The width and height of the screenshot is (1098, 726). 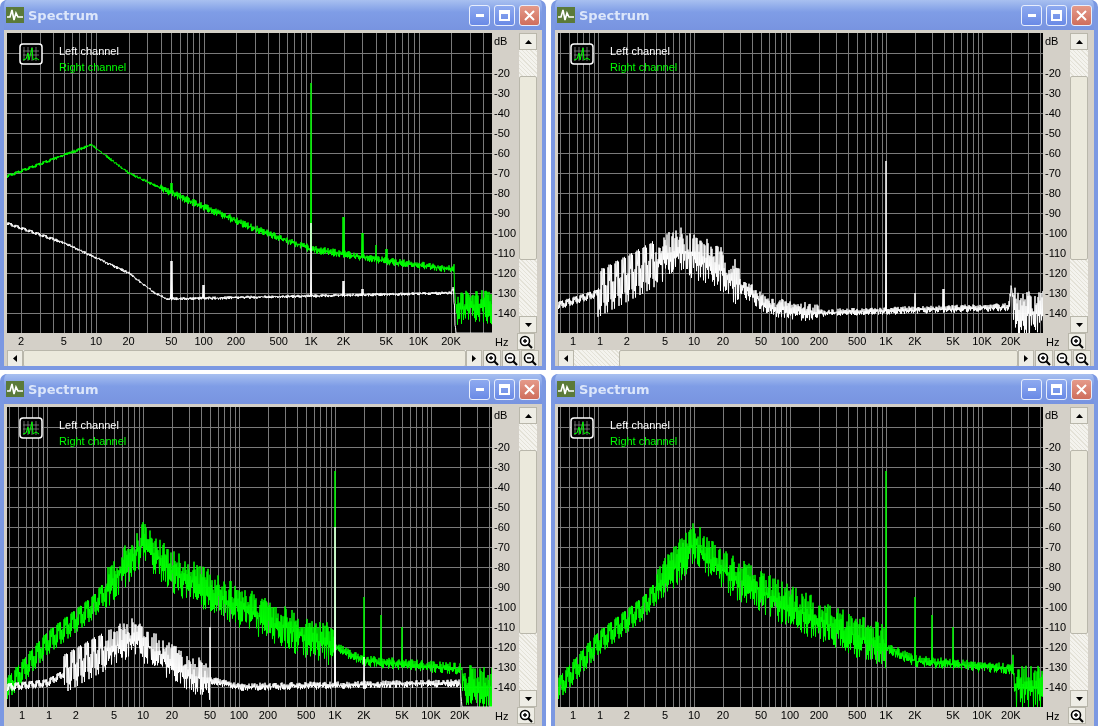 I want to click on axis-label: -130, so click(x=506, y=667).